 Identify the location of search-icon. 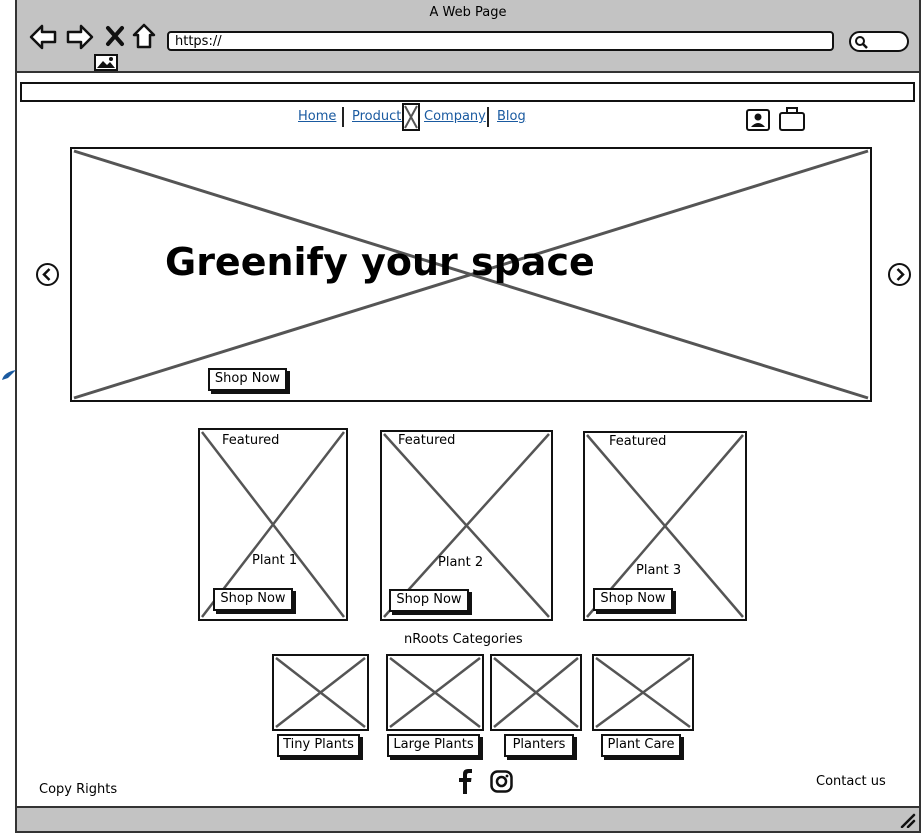
(861, 42).